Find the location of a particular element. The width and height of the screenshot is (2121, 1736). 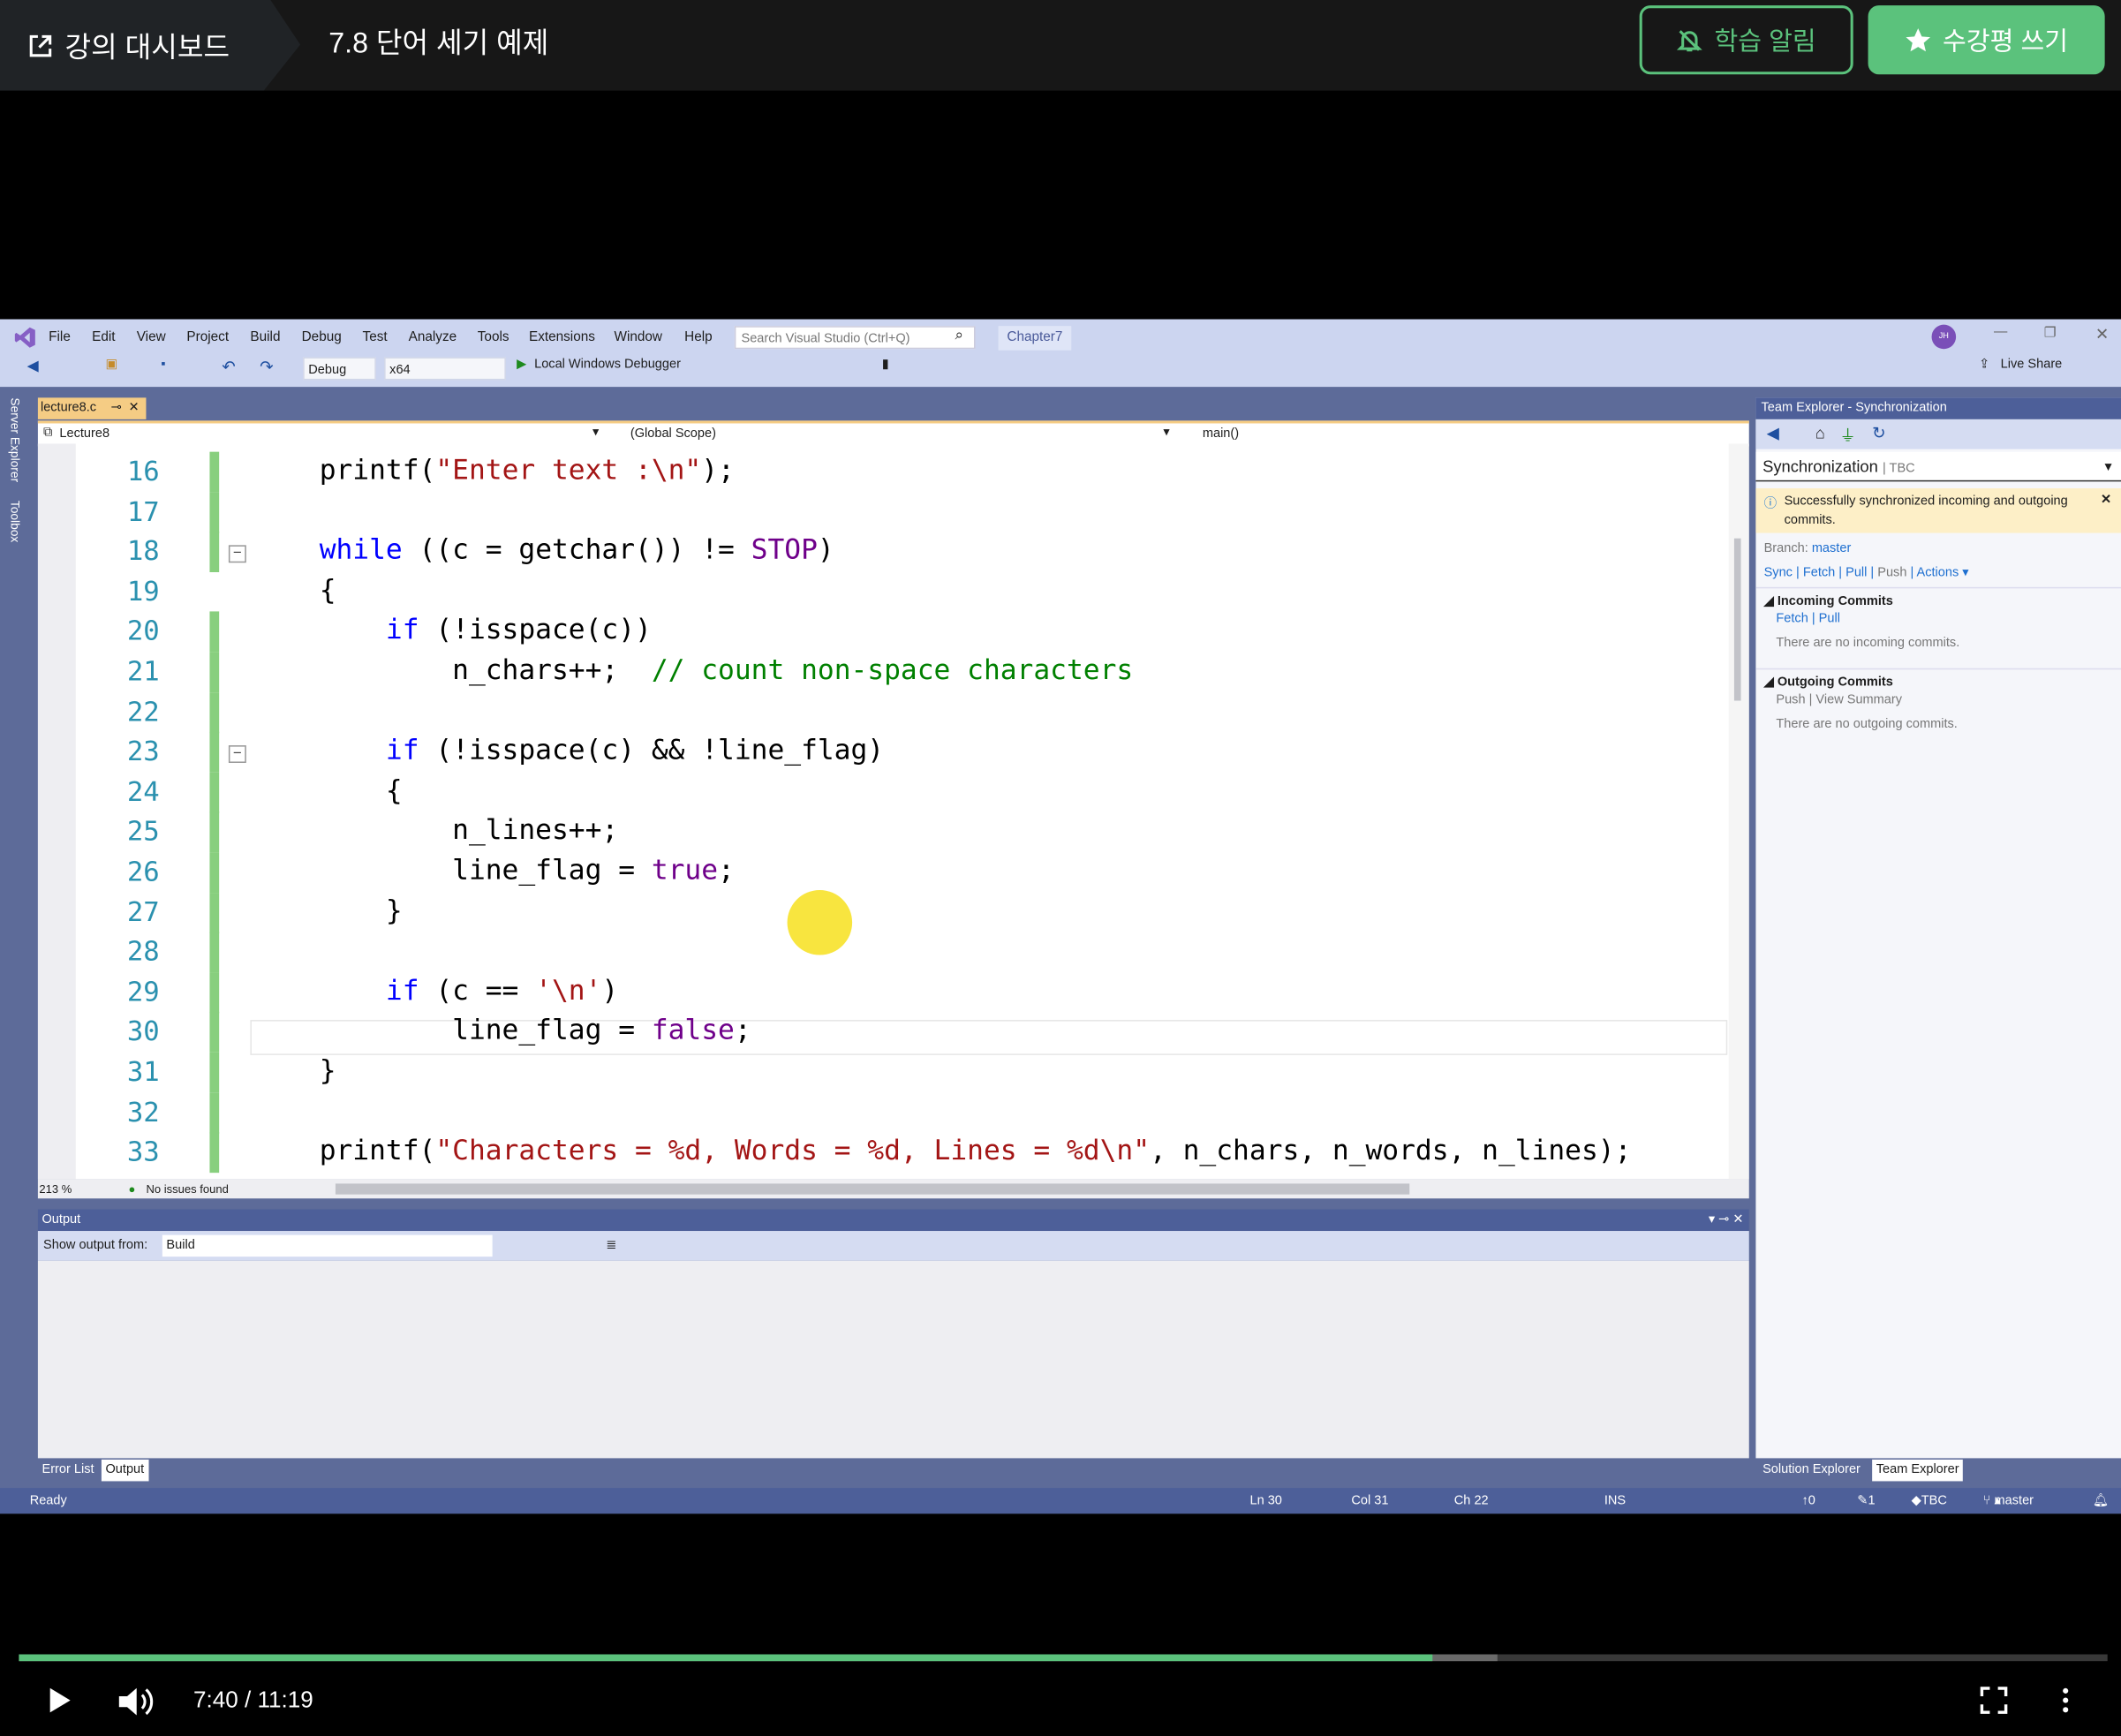

close-panel-icon: ▾ ⊸ ✕ is located at coordinates (1727, 1221).